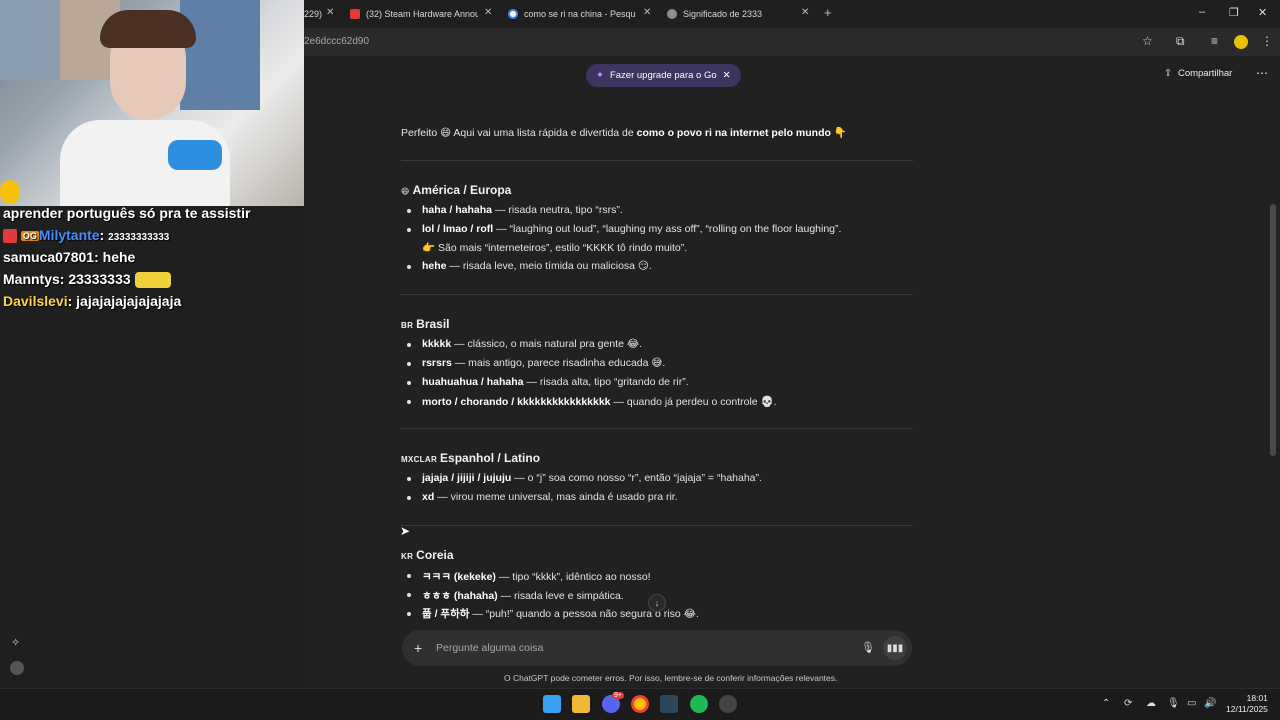 This screenshot has height=720, width=1280. Describe the element at coordinates (1247, 709) in the screenshot. I see `clock-date: 12/11/2025` at that location.